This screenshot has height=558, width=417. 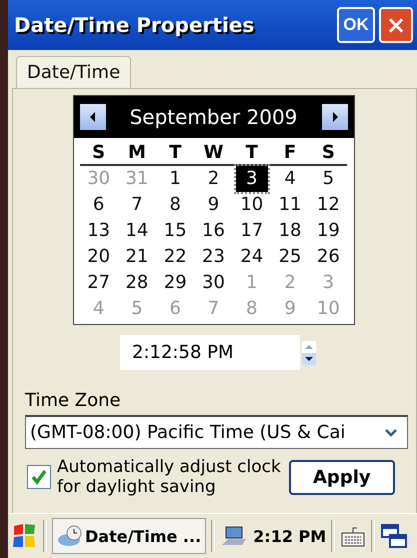 What do you see at coordinates (252, 257) in the screenshot?
I see `calendar-day: 24` at bounding box center [252, 257].